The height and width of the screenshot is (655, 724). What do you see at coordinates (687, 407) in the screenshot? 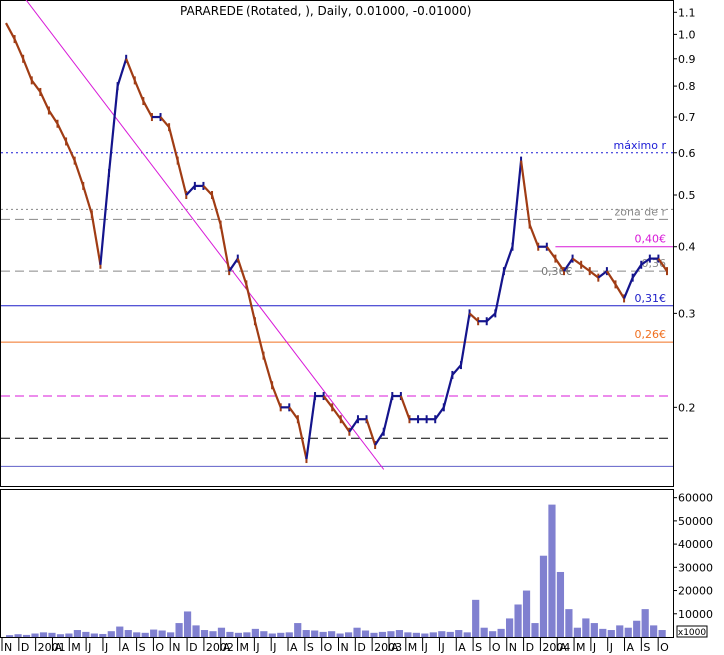
I see `price-tick-label: 0.2` at bounding box center [687, 407].